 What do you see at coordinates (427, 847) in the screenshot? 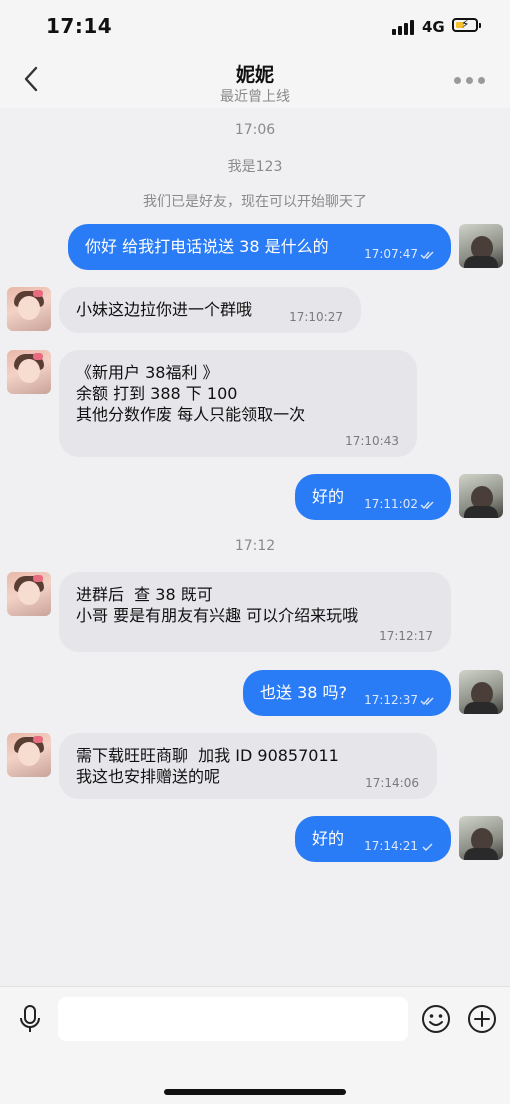
I see `single-check-icon` at bounding box center [427, 847].